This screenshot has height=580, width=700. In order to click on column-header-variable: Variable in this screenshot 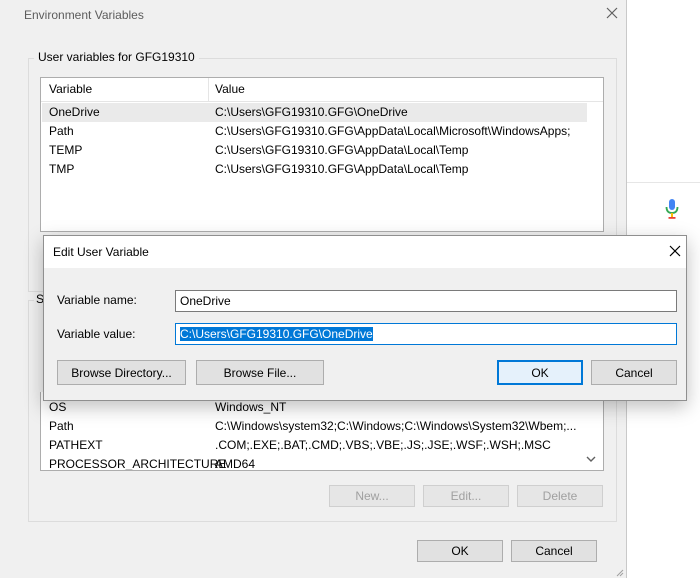, I will do `click(70, 89)`.